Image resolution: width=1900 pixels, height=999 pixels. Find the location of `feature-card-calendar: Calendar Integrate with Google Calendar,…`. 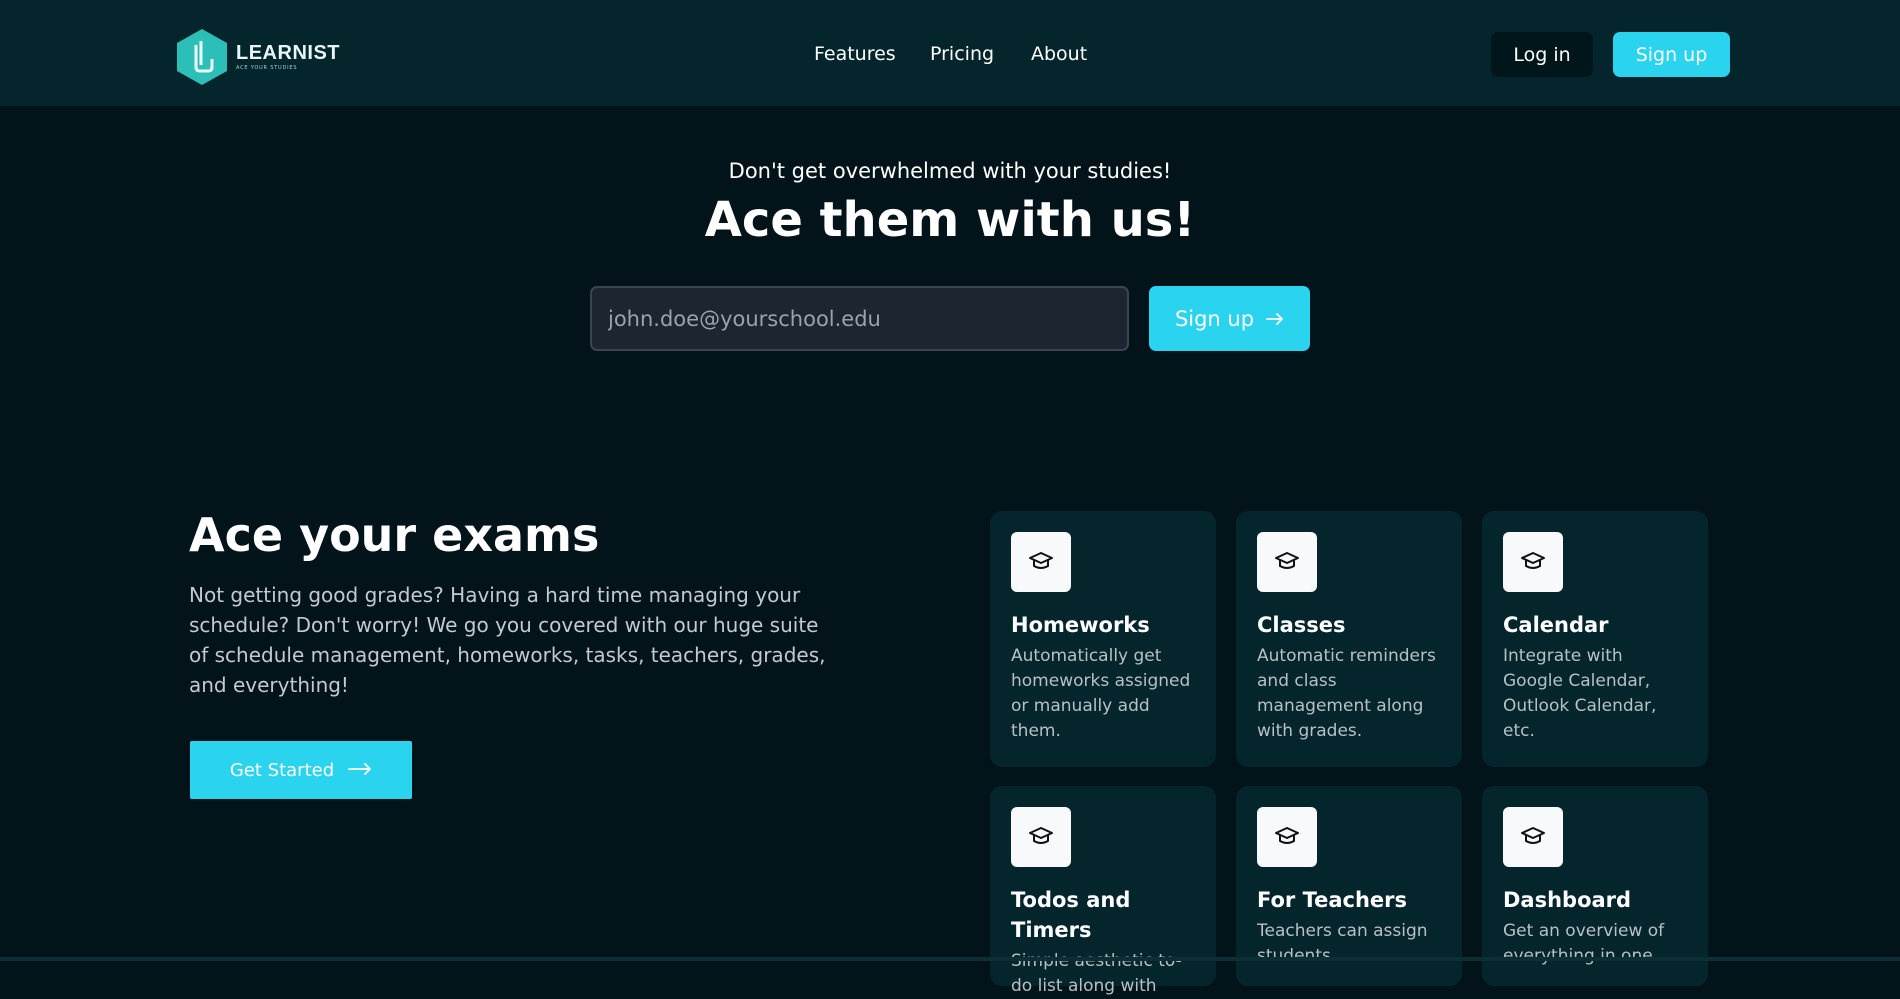

feature-card-calendar: Calendar Integrate with Google Calendar,… is located at coordinates (1595, 639).